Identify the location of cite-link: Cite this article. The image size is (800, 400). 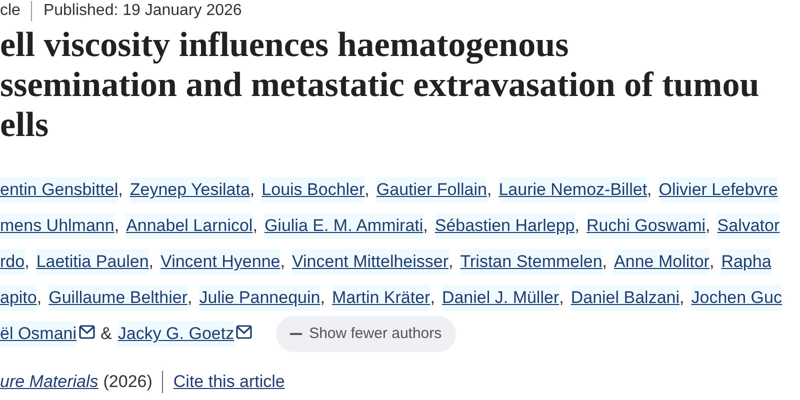
(229, 381).